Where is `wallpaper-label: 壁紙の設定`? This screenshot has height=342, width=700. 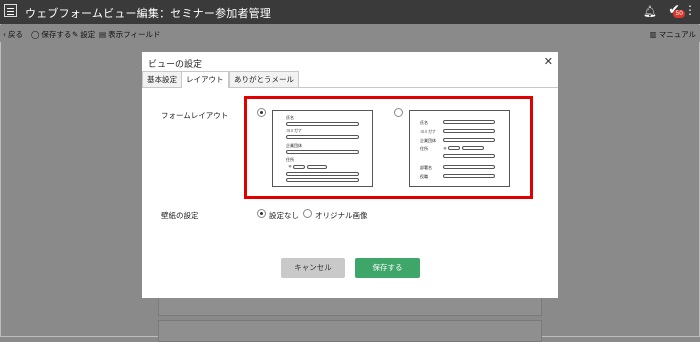
wallpaper-label: 壁紙の設定 is located at coordinates (180, 215).